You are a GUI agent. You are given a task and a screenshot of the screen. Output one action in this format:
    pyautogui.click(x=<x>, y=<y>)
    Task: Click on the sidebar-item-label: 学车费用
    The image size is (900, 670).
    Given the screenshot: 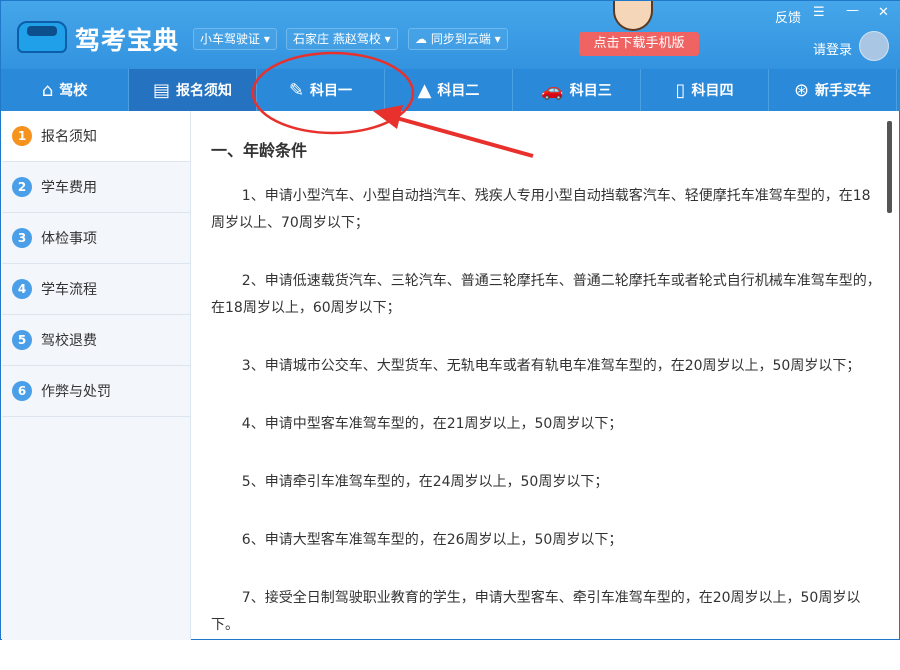 What is the action you would take?
    pyautogui.click(x=69, y=188)
    